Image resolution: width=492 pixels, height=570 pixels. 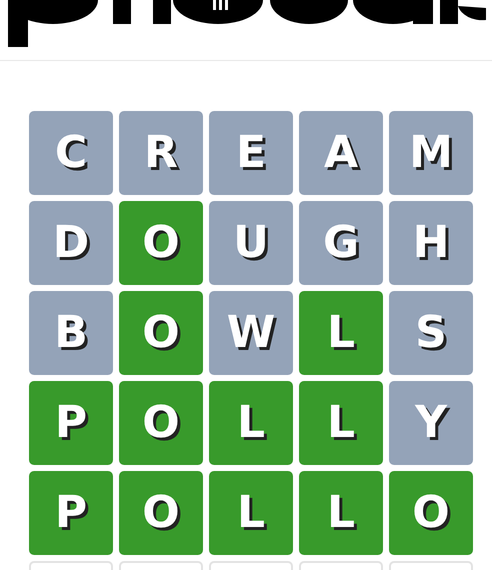 What do you see at coordinates (431, 243) in the screenshot?
I see `letter-tile: H` at bounding box center [431, 243].